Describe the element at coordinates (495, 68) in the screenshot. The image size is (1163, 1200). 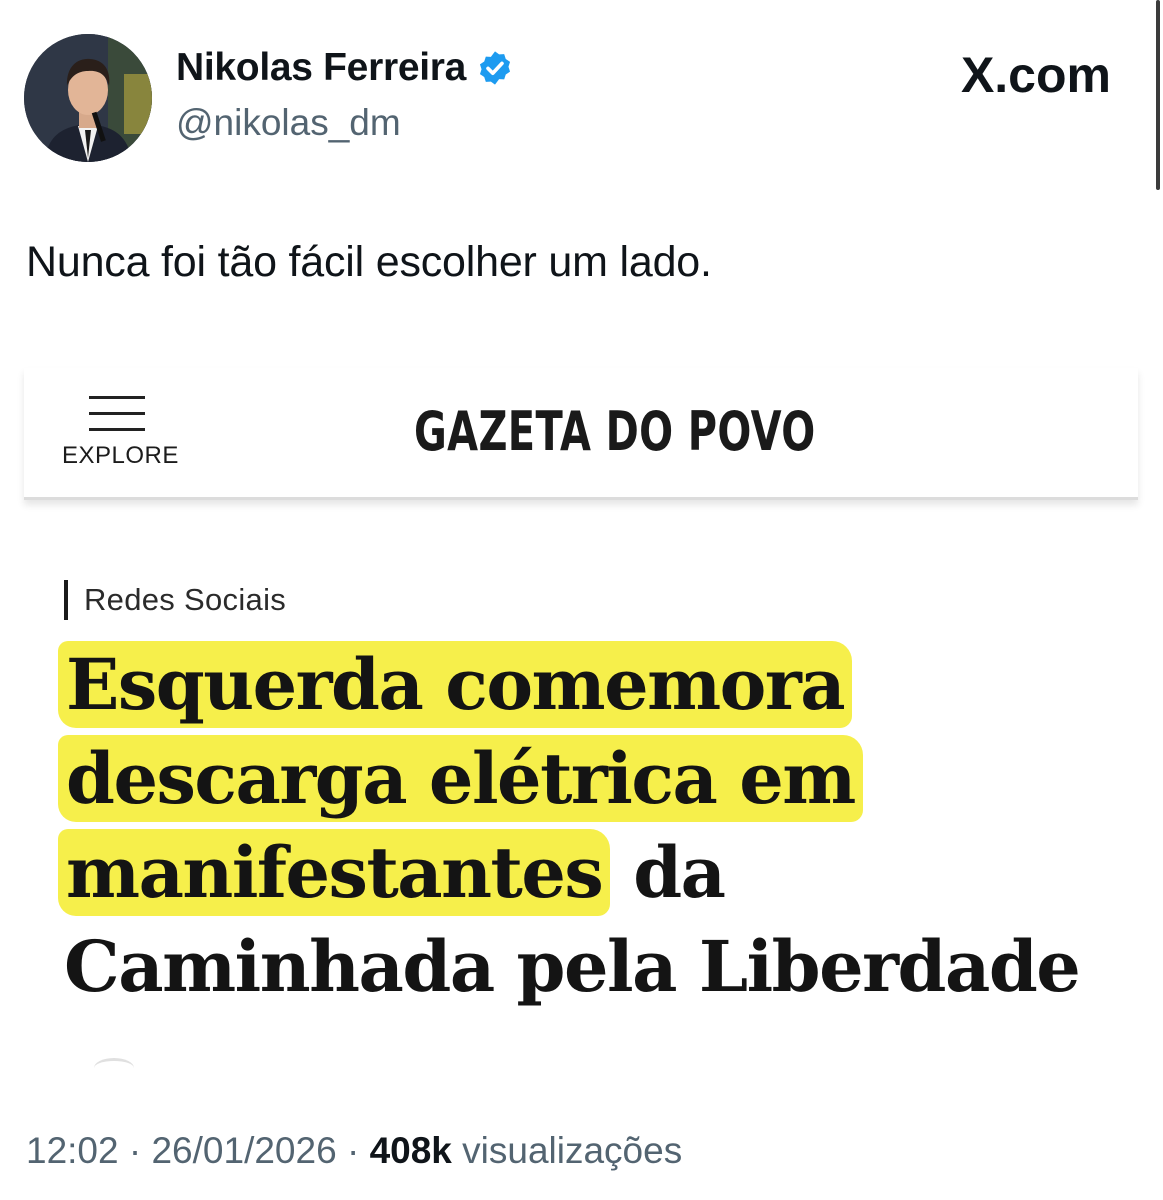
I see `verified-badge-icon` at that location.